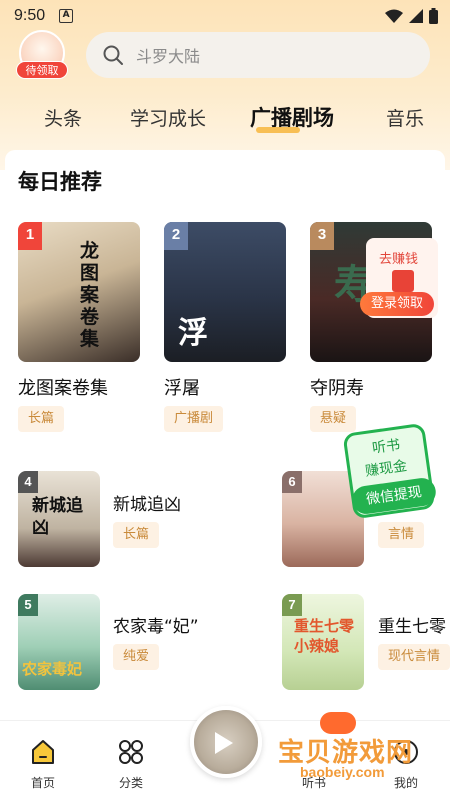 The width and height of the screenshot is (450, 800). Describe the element at coordinates (324, 636) in the screenshot. I see `cover-title-text: 重生七零小辣媳` at that location.